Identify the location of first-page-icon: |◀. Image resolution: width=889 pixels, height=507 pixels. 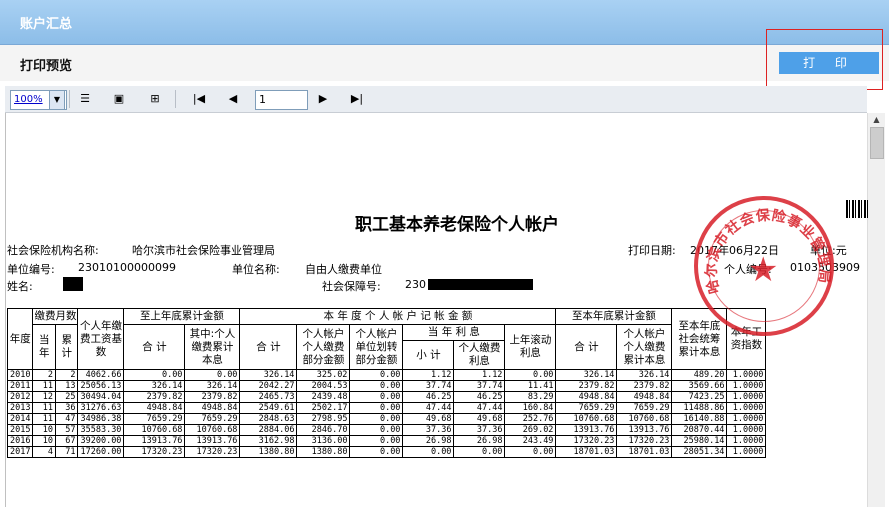
(199, 99).